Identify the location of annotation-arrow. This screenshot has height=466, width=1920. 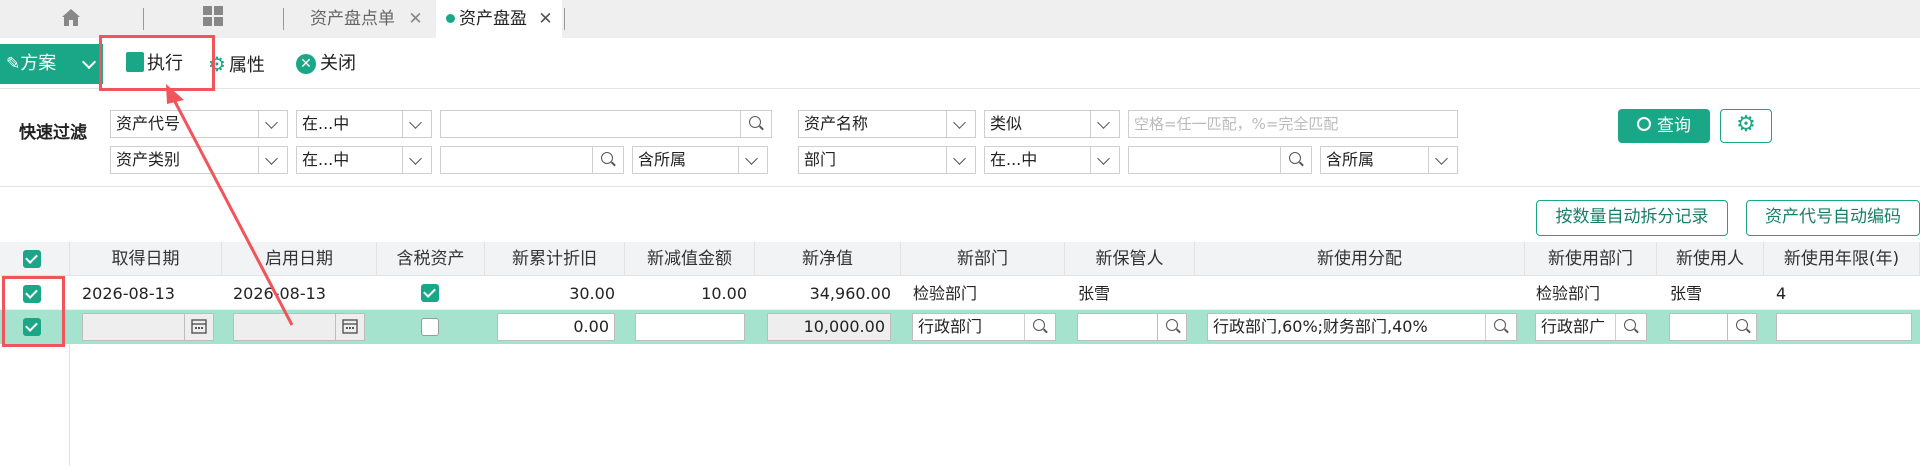
(230, 205).